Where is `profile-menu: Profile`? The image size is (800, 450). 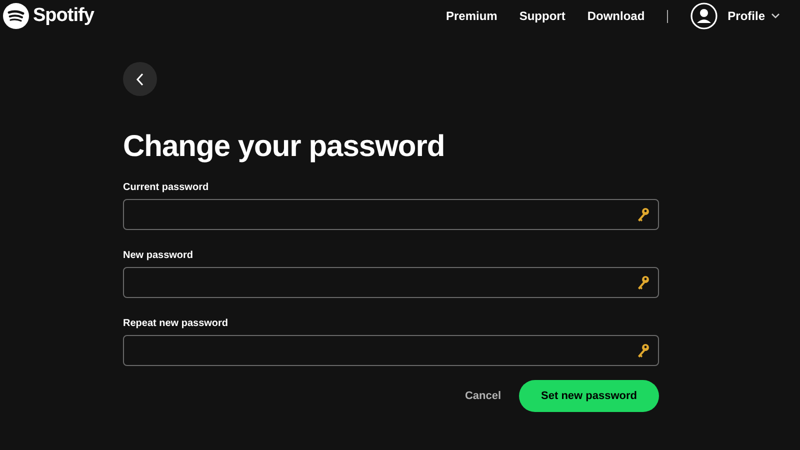
profile-menu: Profile is located at coordinates (754, 16).